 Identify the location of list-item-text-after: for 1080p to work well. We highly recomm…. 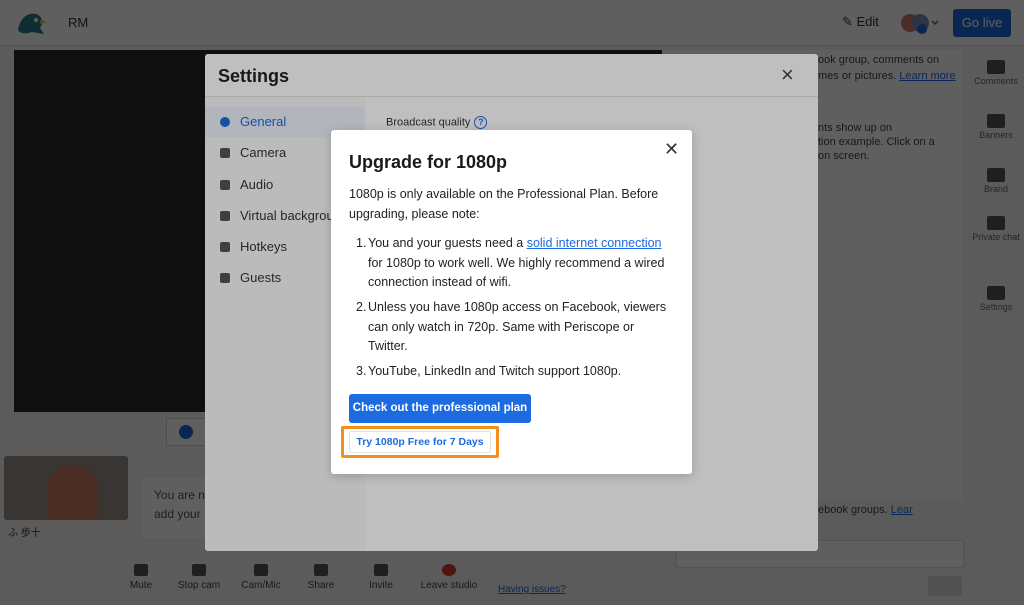
(516, 272).